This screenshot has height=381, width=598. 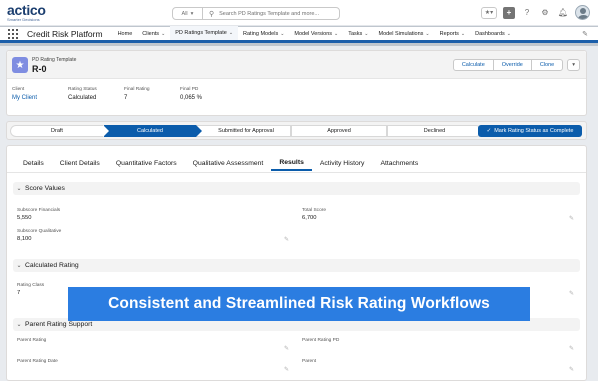 What do you see at coordinates (563, 13) in the screenshot?
I see `notification-bell-icon: 🔔︎` at bounding box center [563, 13].